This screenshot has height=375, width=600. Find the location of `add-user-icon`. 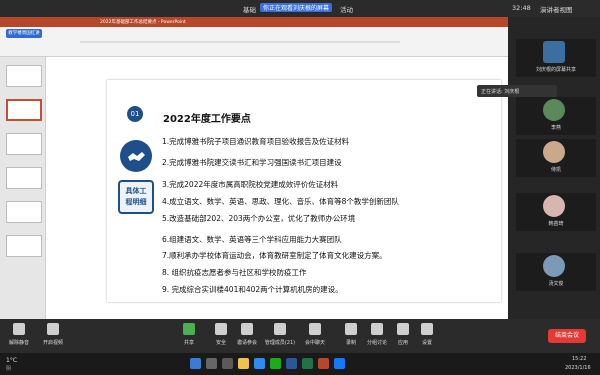

add-user-icon is located at coordinates (247, 329).